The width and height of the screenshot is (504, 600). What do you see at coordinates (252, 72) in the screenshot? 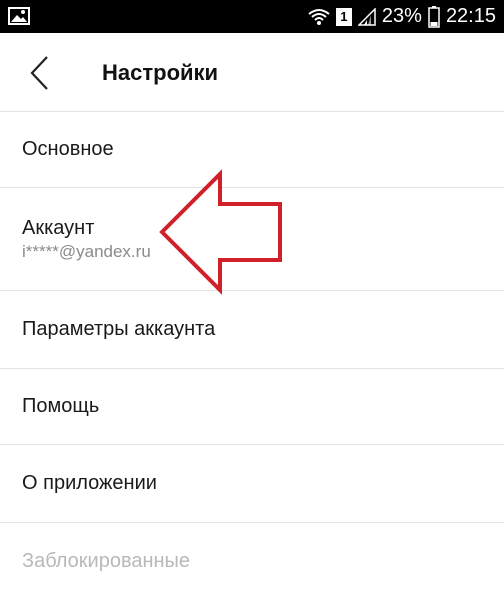
I see `app-header: Настройки` at bounding box center [252, 72].